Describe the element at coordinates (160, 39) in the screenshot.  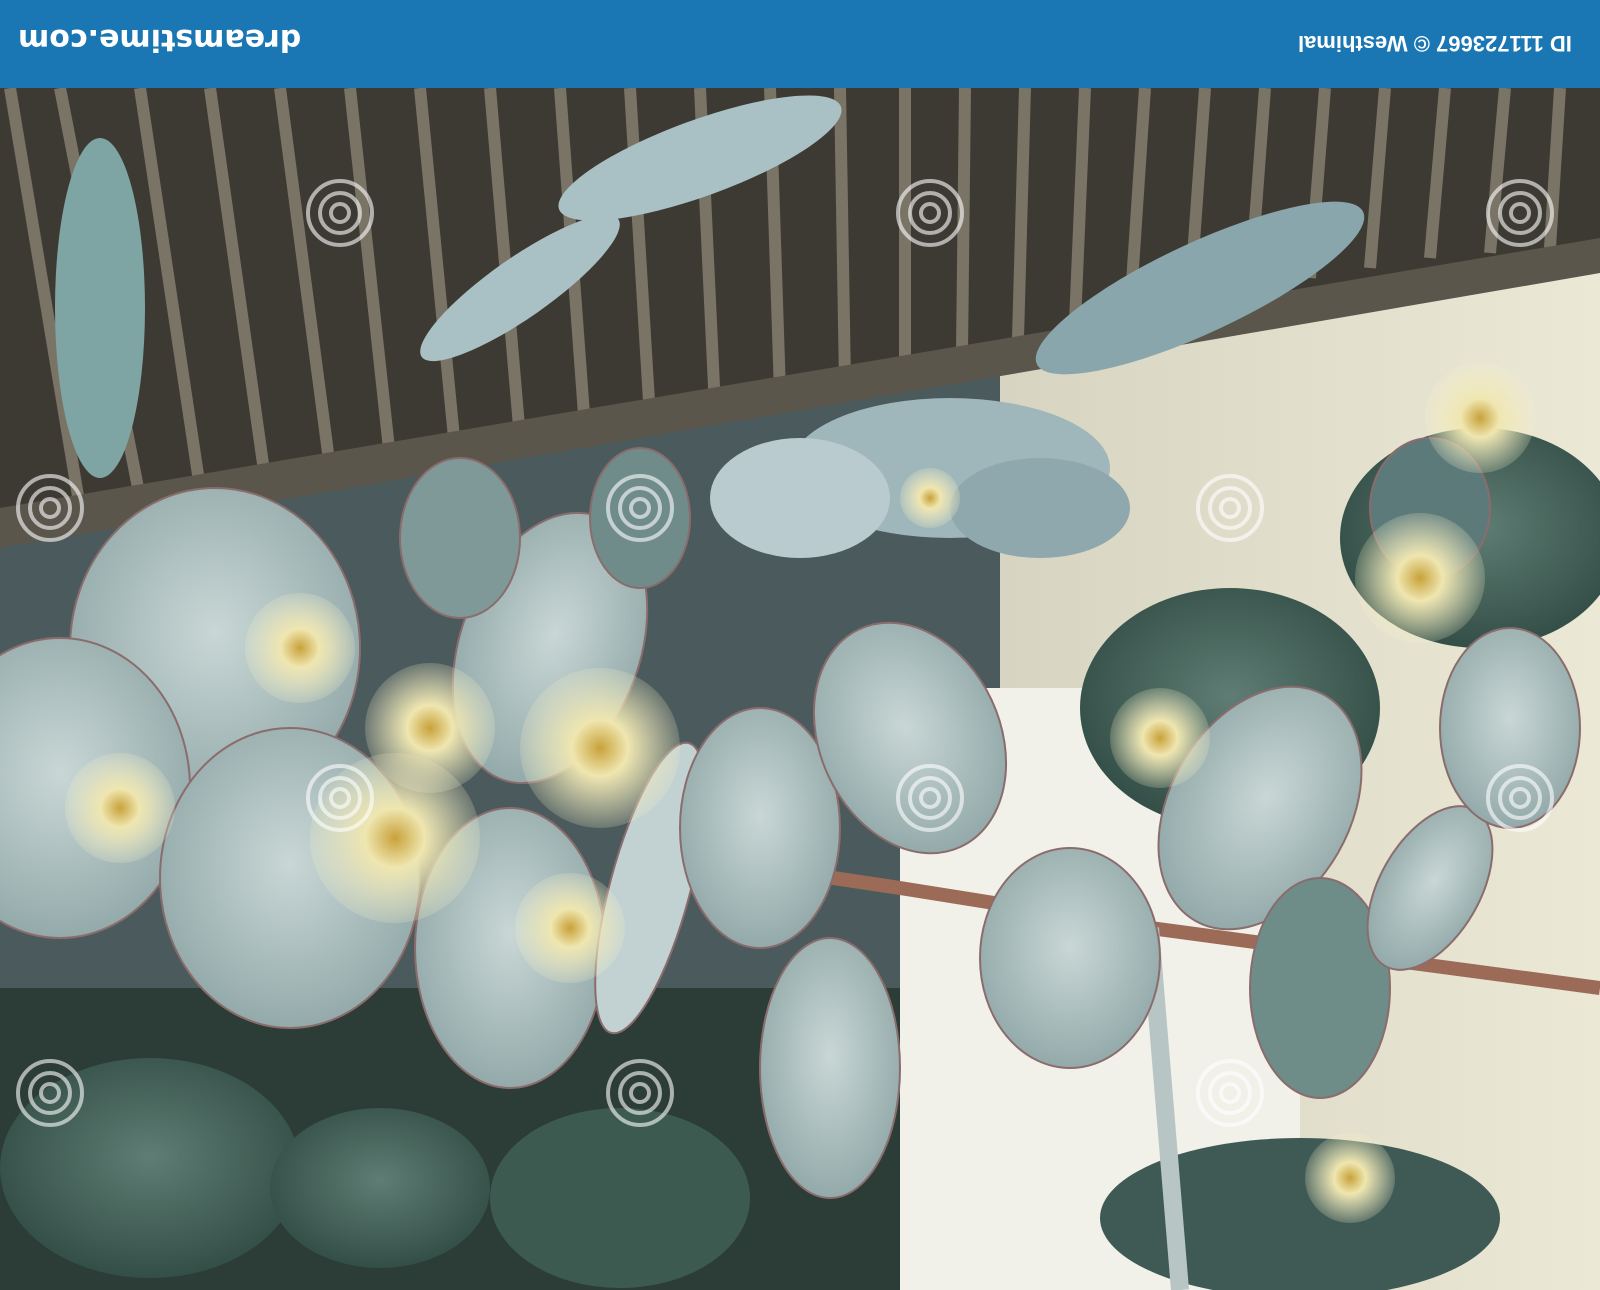
I see `watermark-site-text: dreamstime.com` at that location.